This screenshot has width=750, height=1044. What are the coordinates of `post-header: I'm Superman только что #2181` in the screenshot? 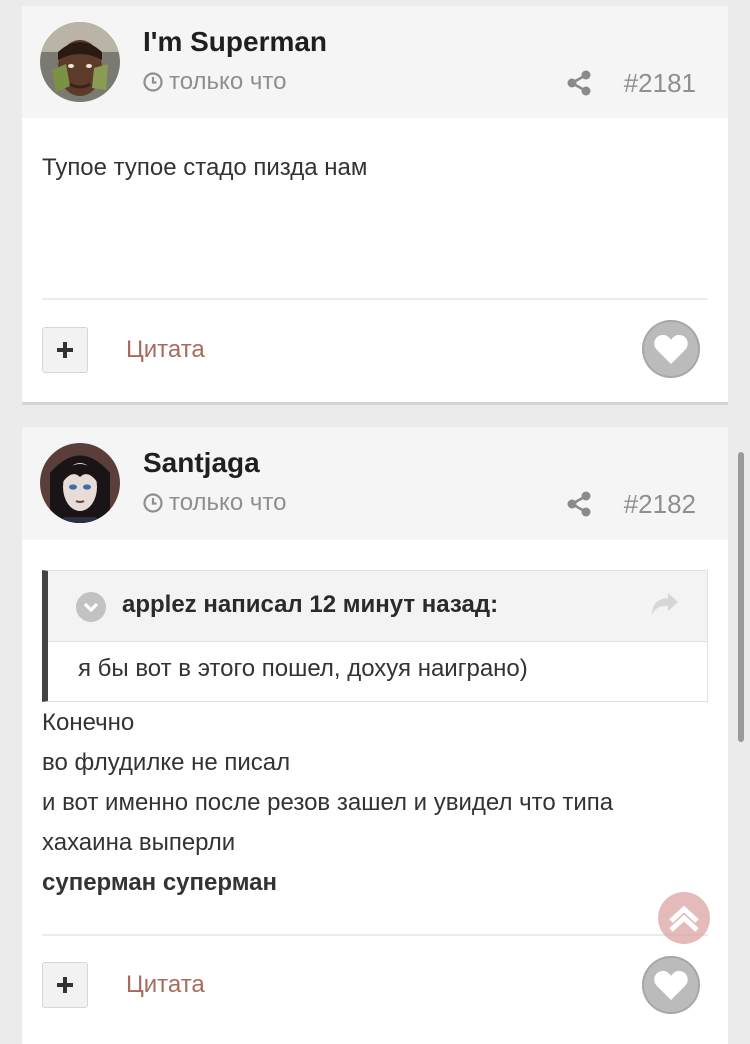 It's located at (375, 62).